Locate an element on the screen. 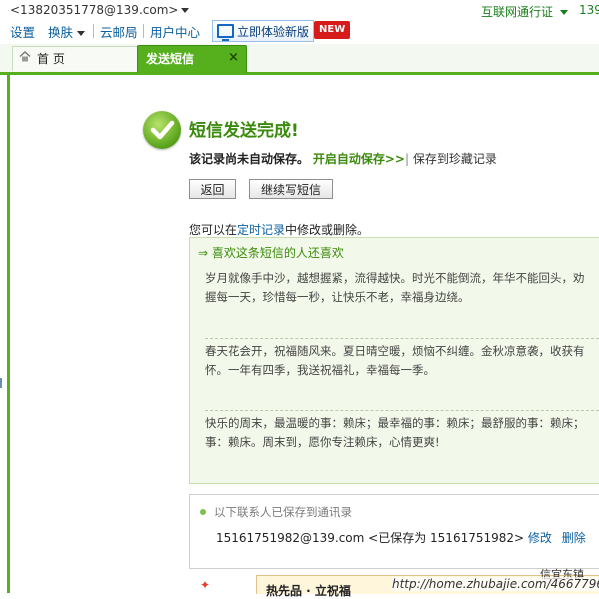 This screenshot has width=599, height=599. user-center-link: 用户中心 is located at coordinates (175, 31).